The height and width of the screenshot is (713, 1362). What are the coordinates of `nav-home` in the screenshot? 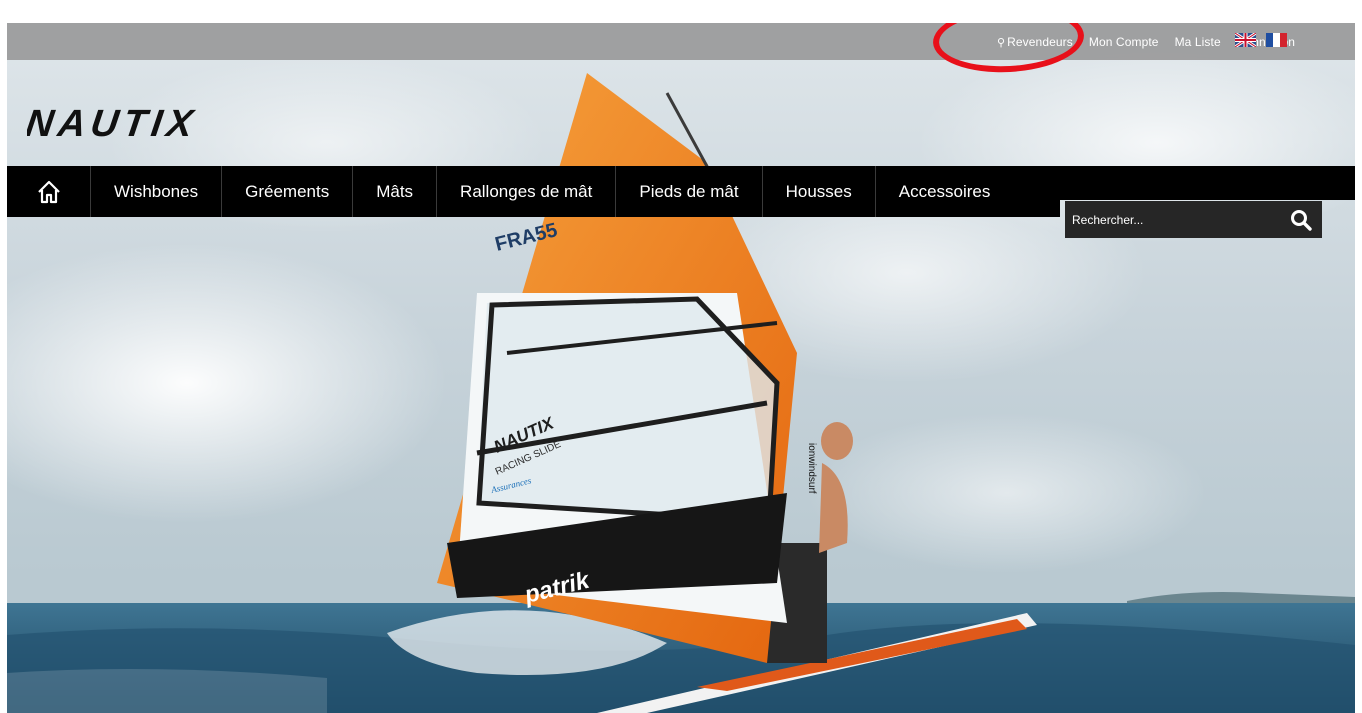 It's located at (49, 191).